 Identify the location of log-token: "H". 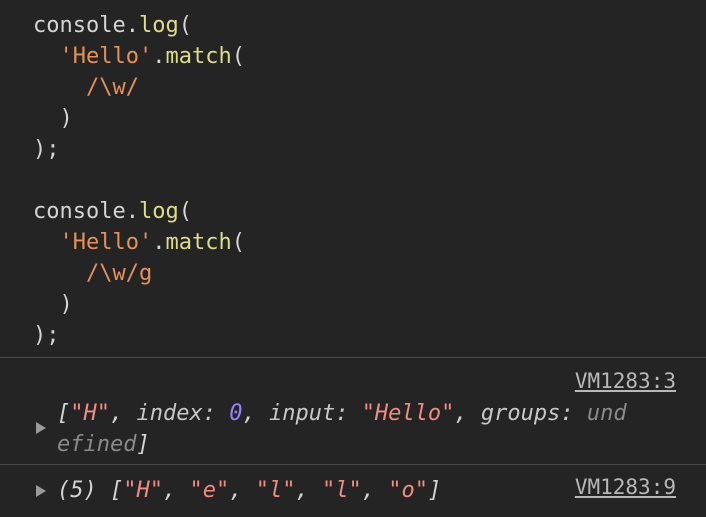
(90, 413).